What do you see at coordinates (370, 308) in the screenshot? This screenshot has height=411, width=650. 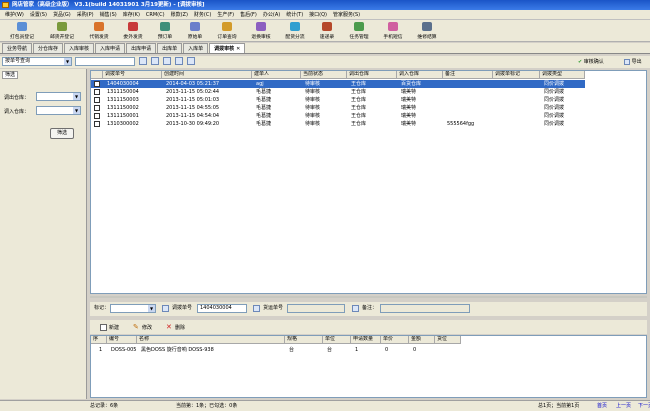 I see `remark-label: 备注：` at bounding box center [370, 308].